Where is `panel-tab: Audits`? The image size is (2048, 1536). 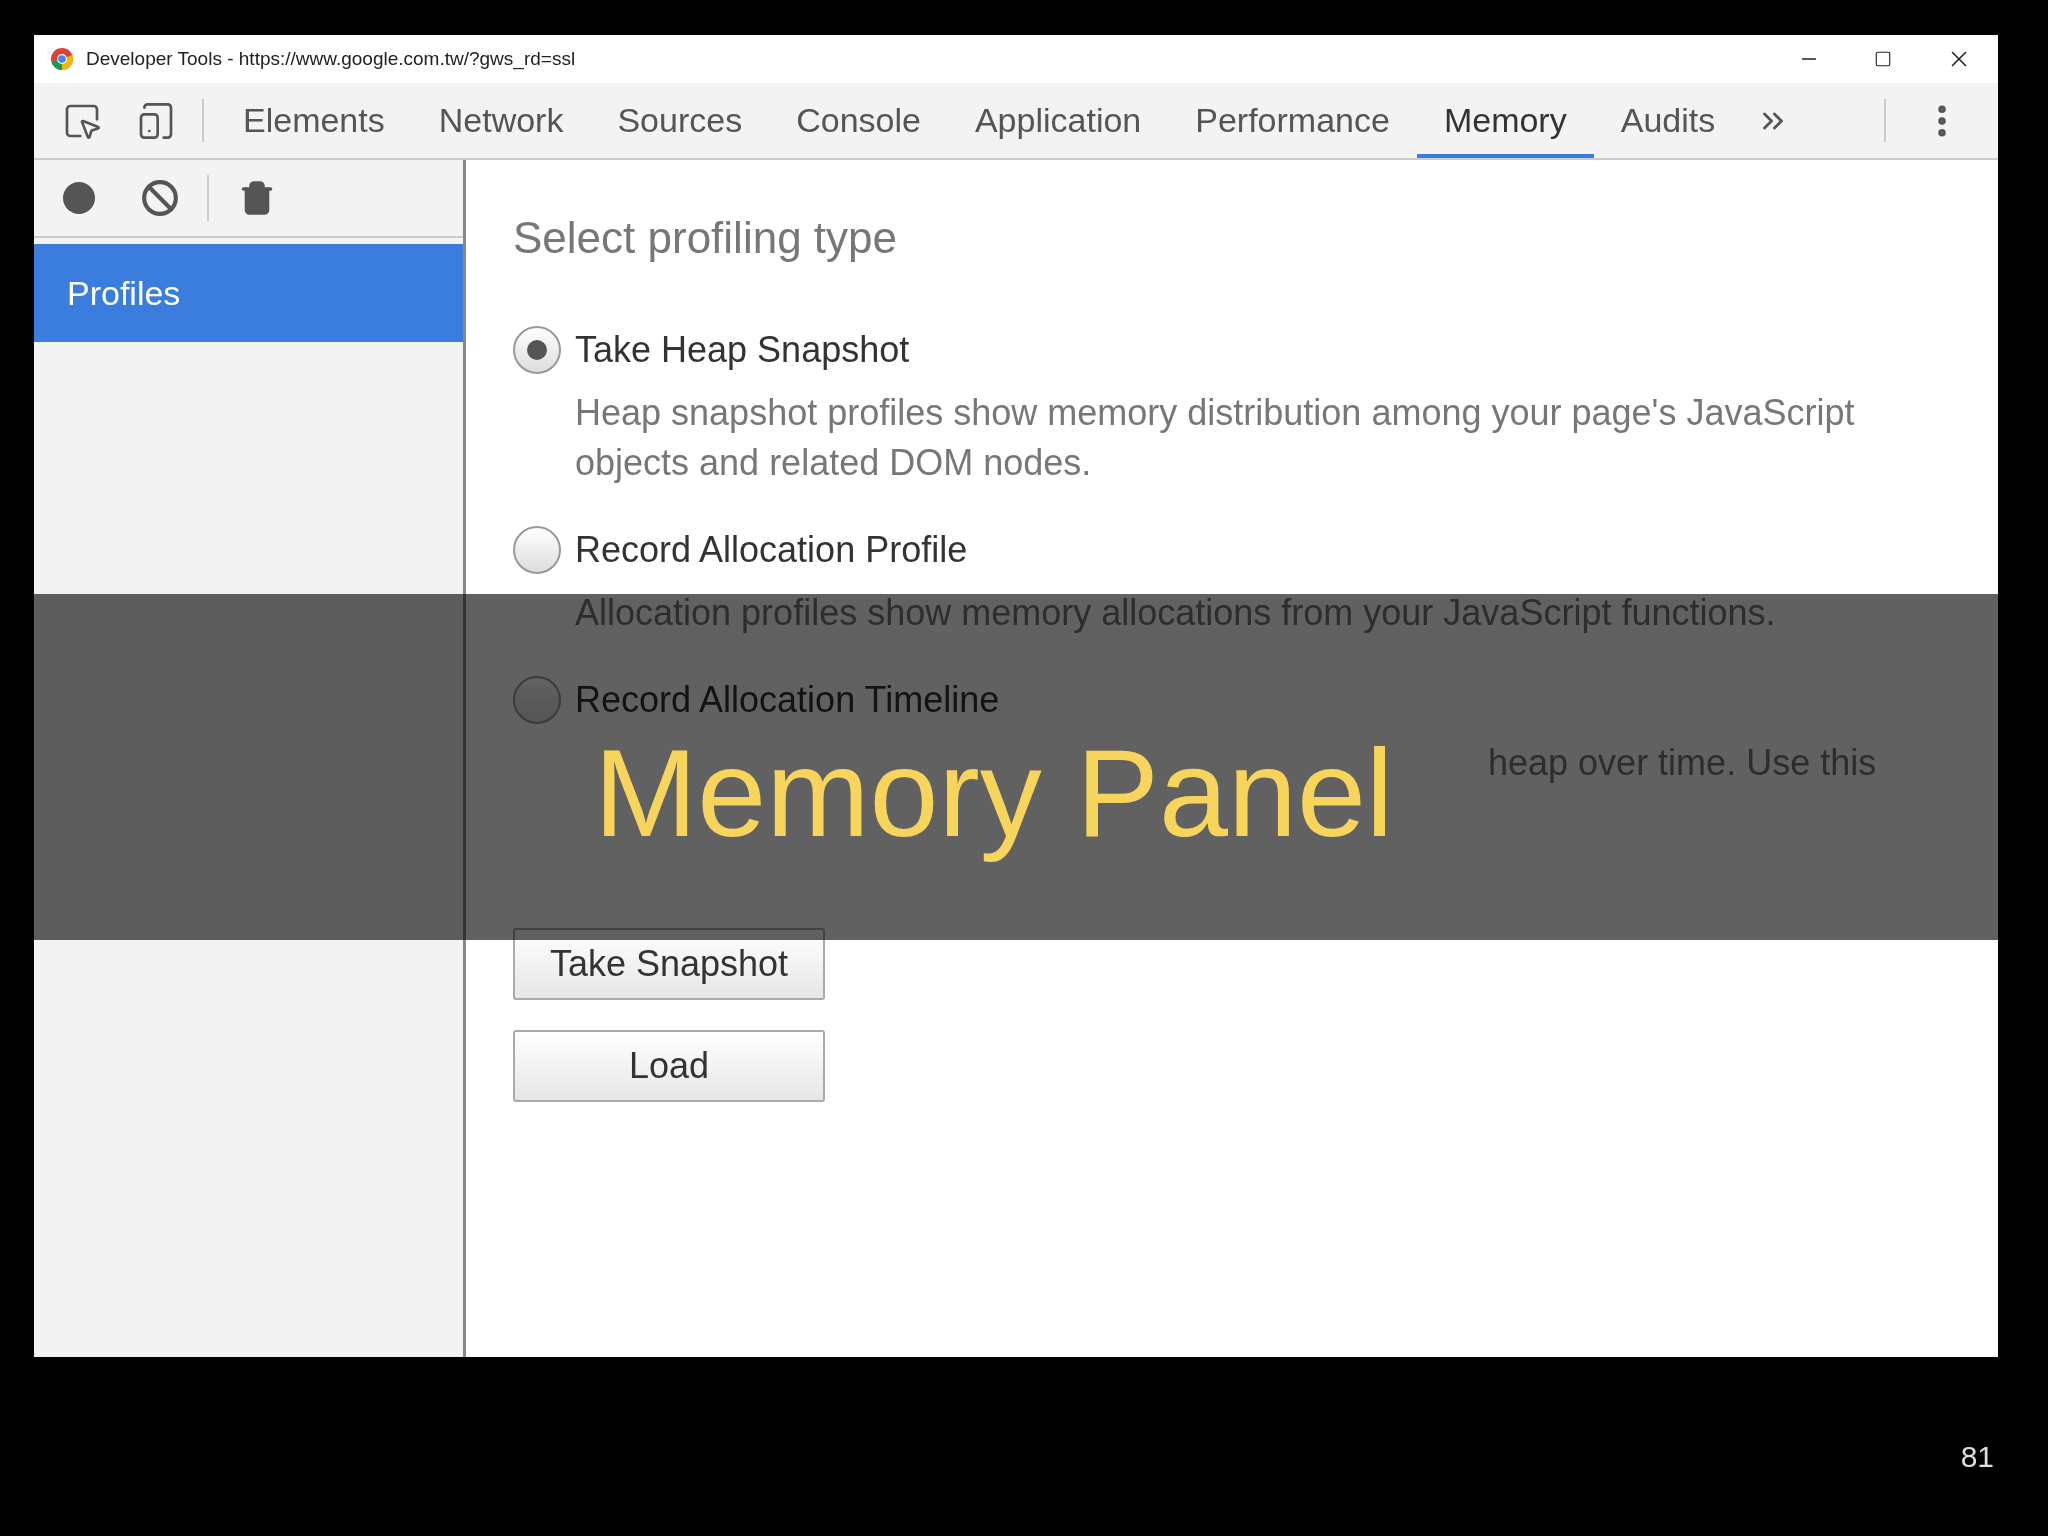 panel-tab: Audits is located at coordinates (1668, 120).